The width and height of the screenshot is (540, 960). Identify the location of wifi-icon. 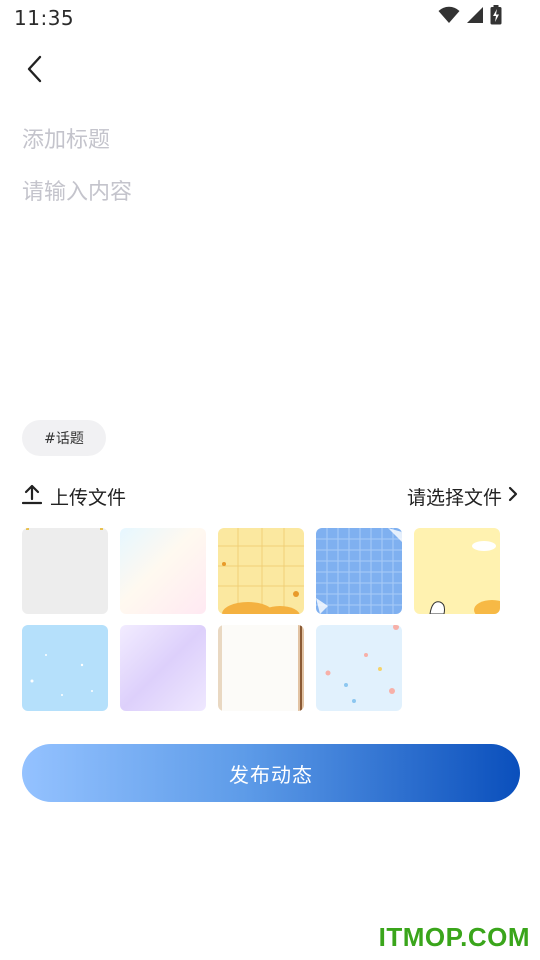
(449, 17).